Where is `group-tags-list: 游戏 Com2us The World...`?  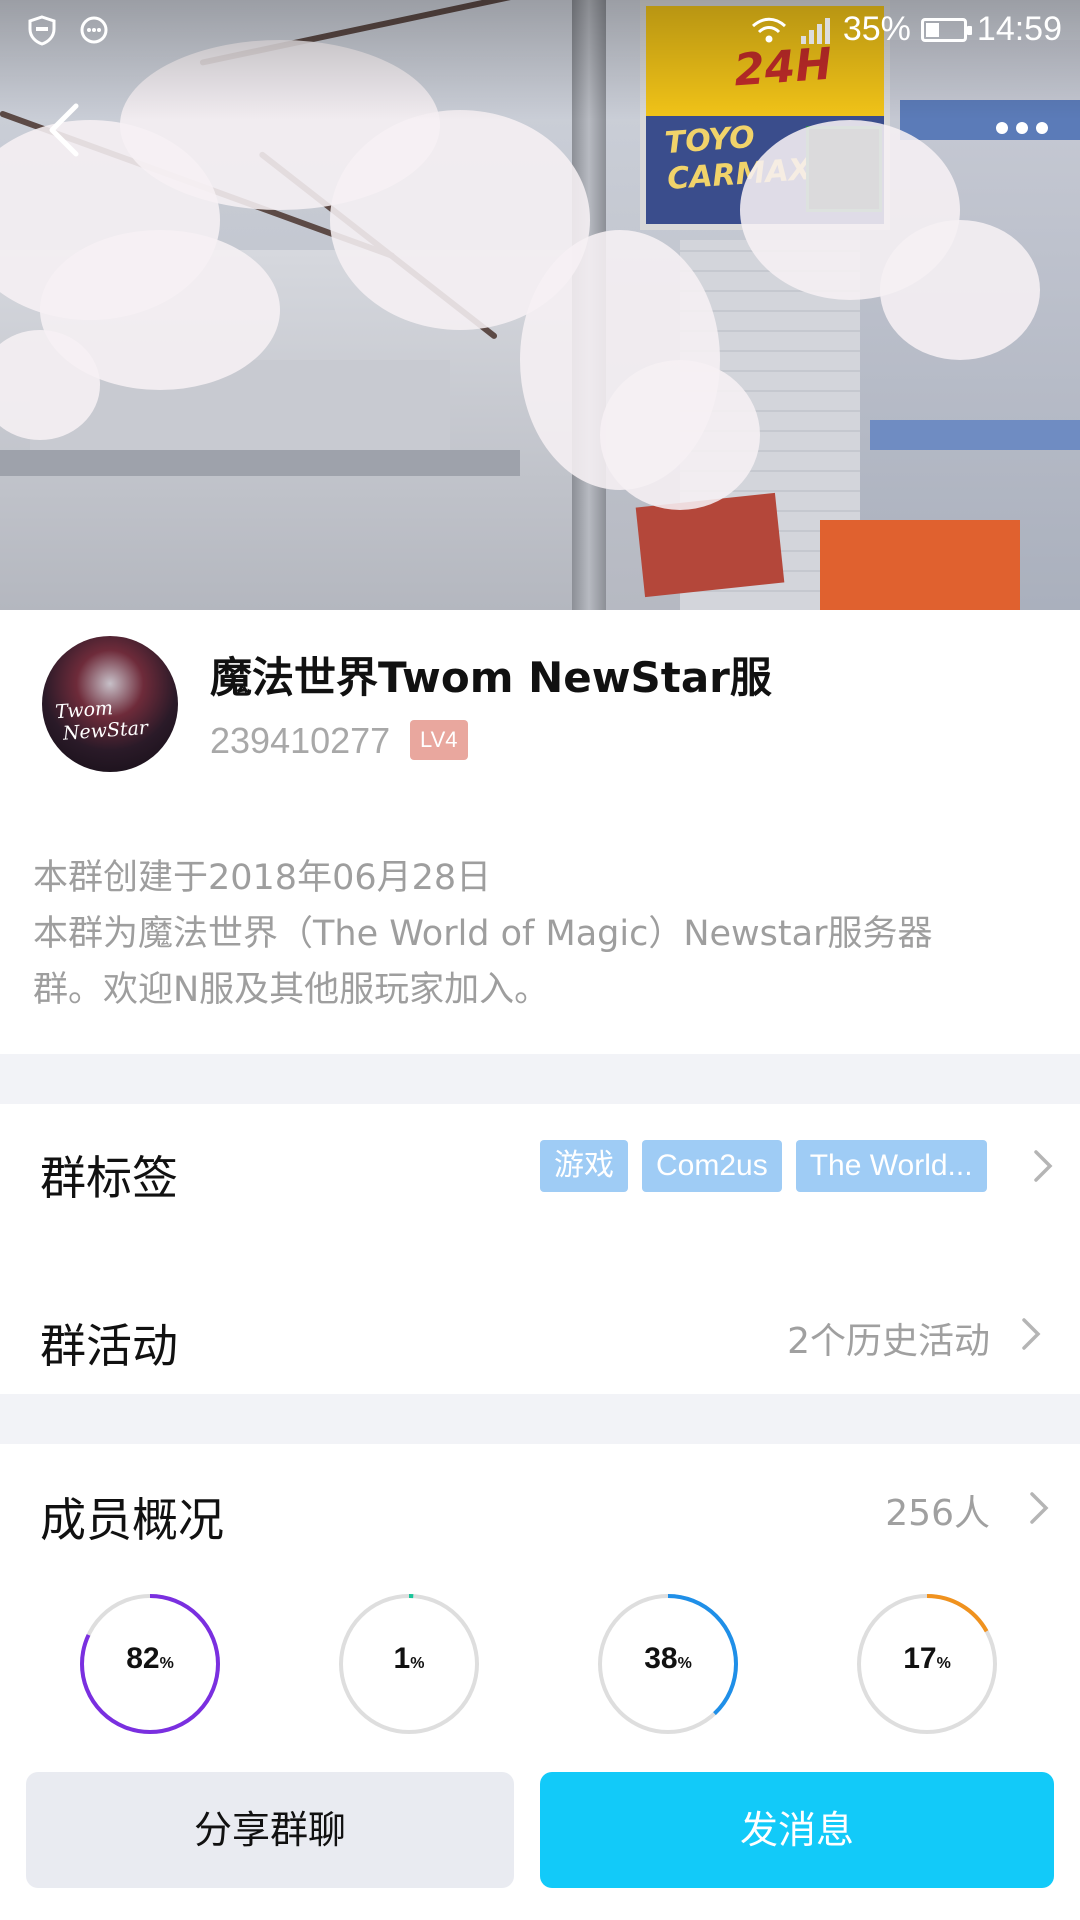
group-tags-list: 游戏 Com2us The World... is located at coordinates (763, 1166).